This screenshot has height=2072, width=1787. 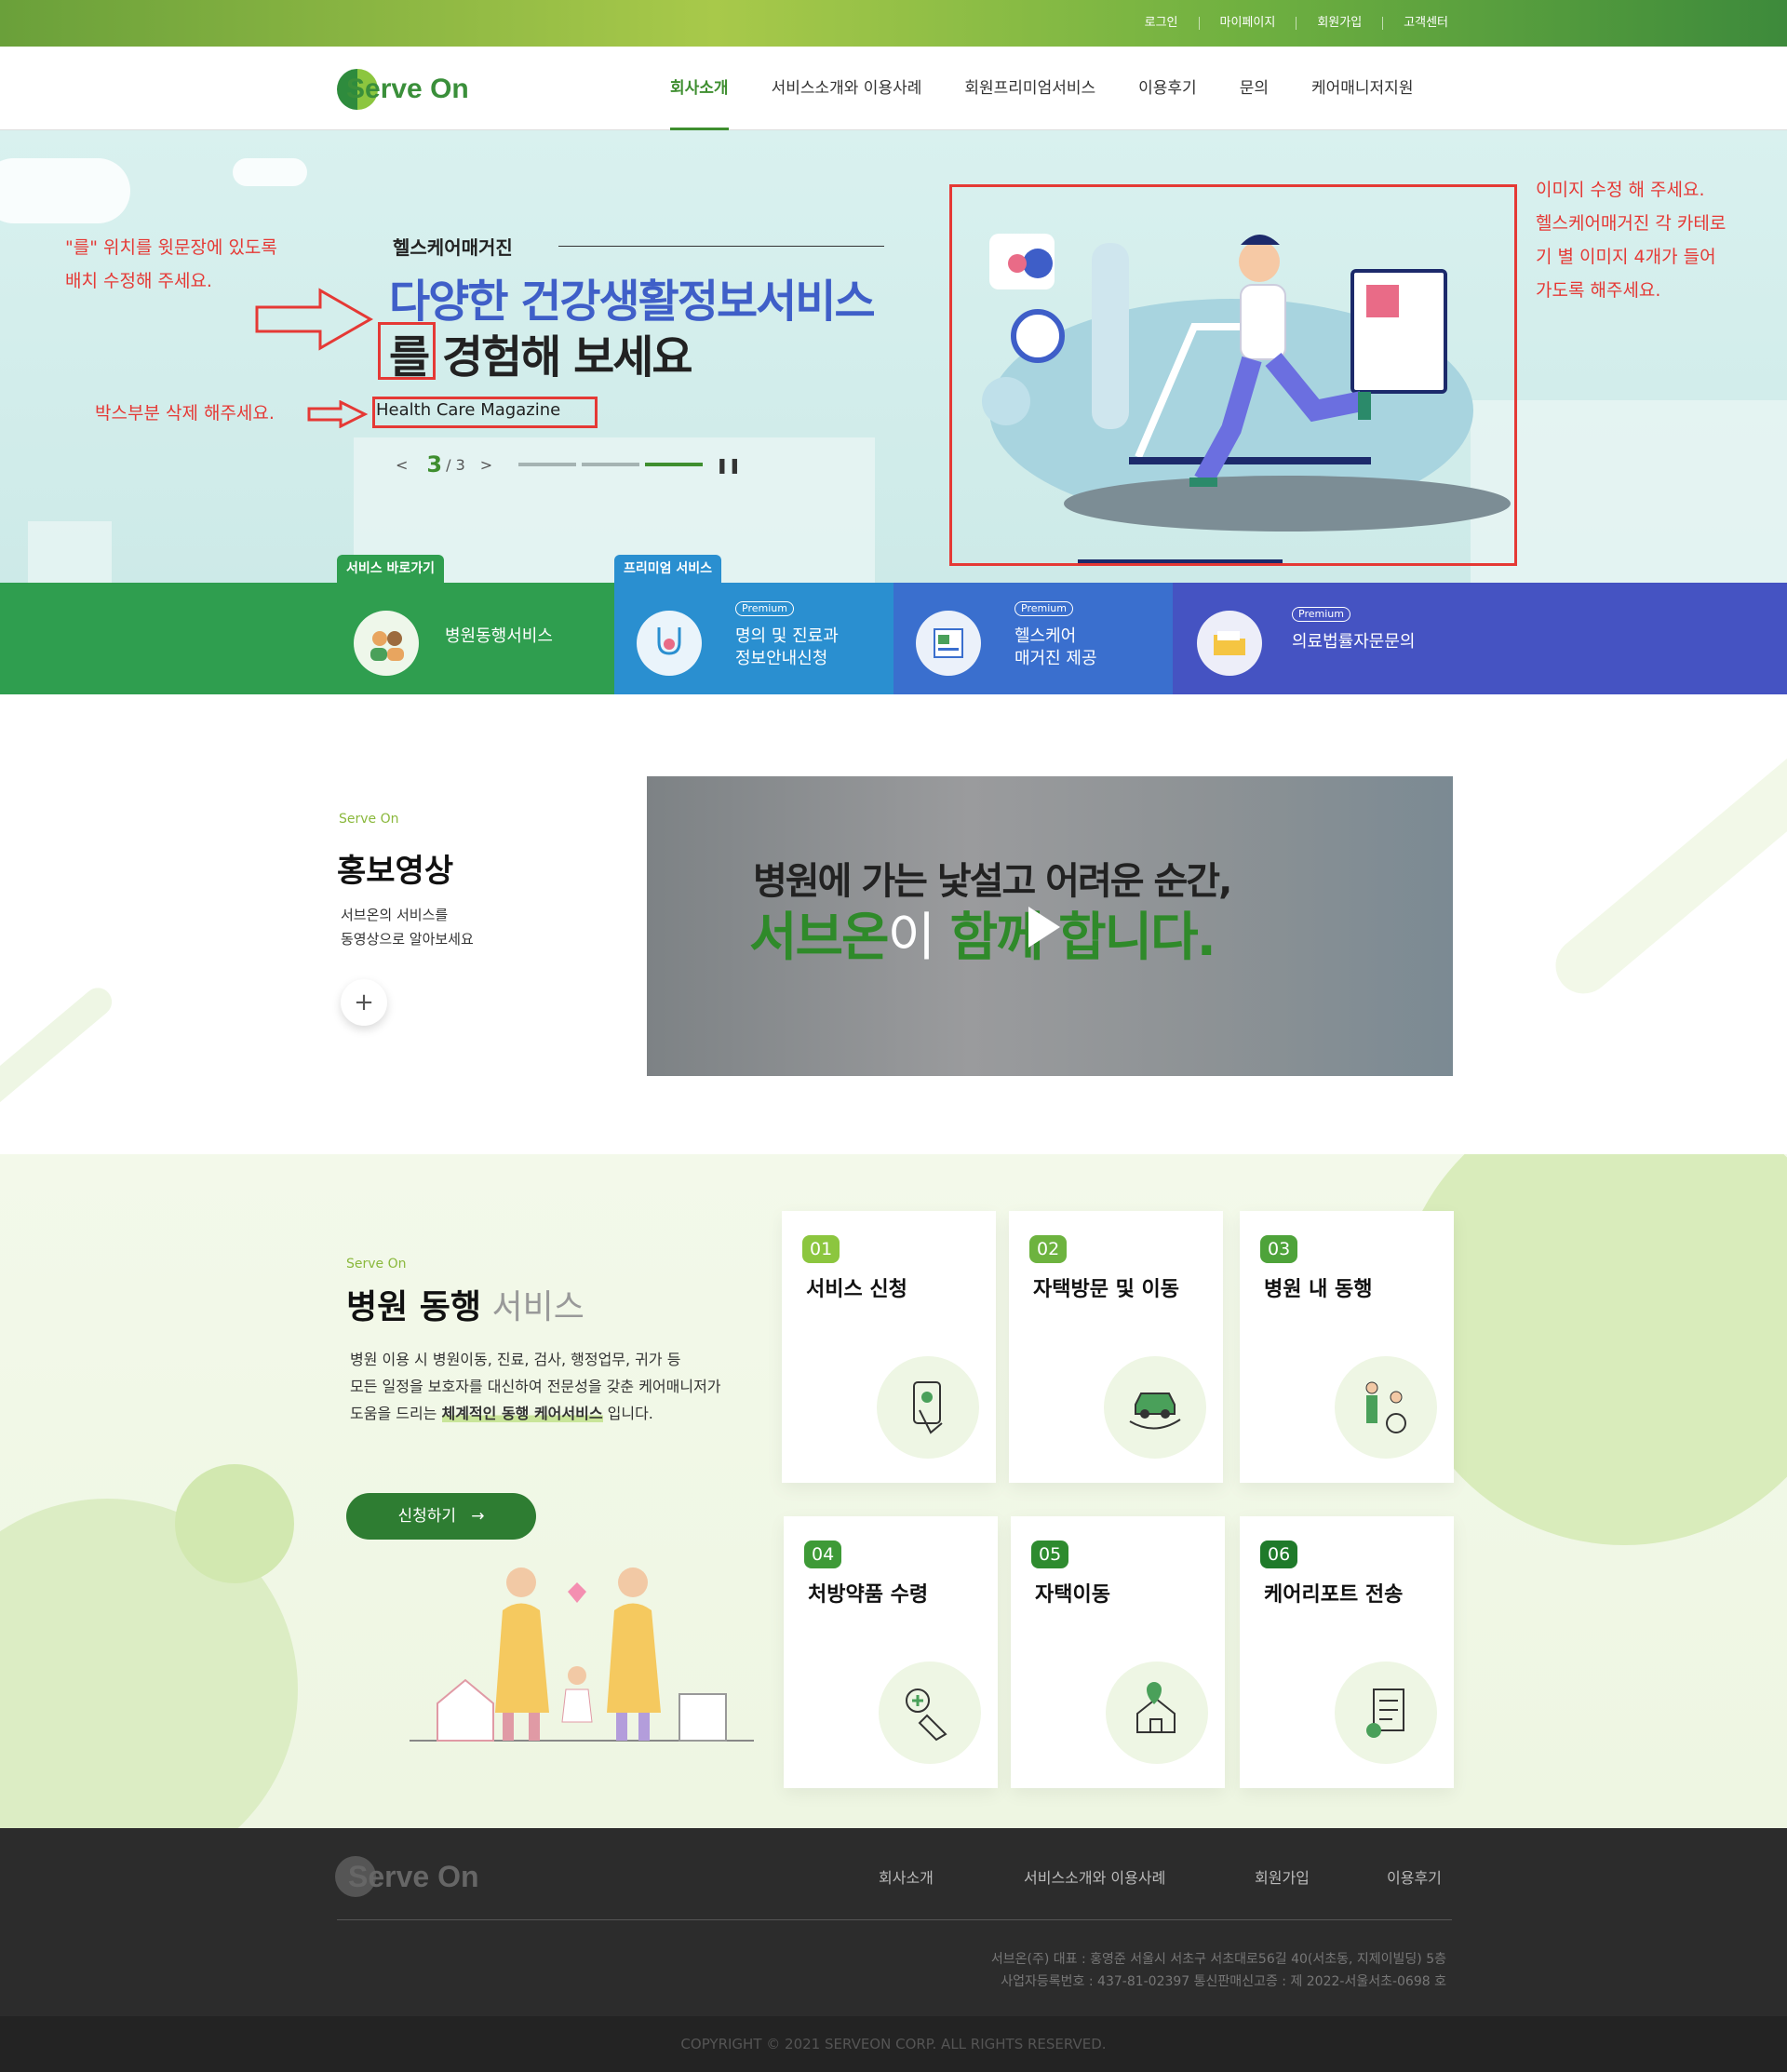 What do you see at coordinates (754, 638) in the screenshot?
I see `service-doctor-info: Premium 명의 및 진료과 정보안내신청` at bounding box center [754, 638].